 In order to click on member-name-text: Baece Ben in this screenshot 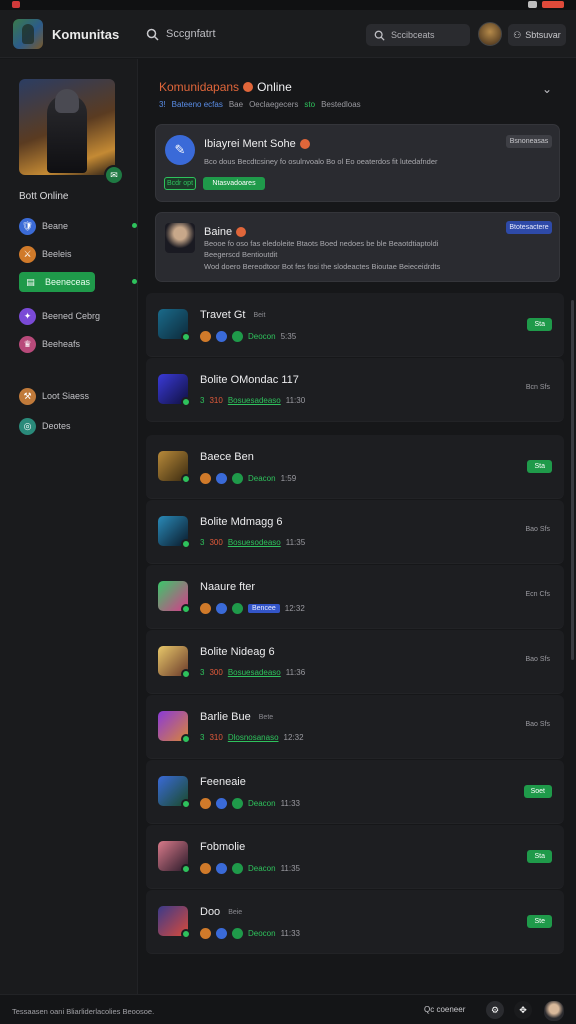, I will do `click(227, 457)`.